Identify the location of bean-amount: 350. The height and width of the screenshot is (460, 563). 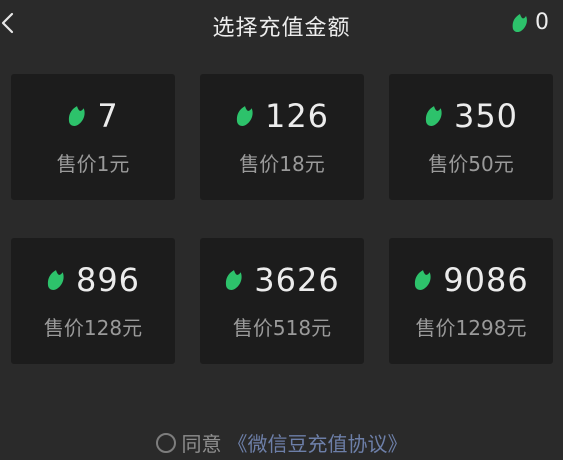
(486, 115).